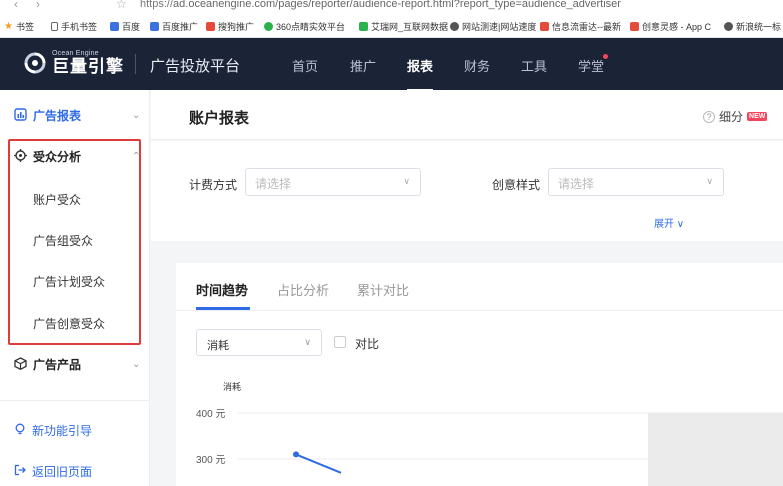  Describe the element at coordinates (479, 310) in the screenshot. I see `tabs-divider` at that location.